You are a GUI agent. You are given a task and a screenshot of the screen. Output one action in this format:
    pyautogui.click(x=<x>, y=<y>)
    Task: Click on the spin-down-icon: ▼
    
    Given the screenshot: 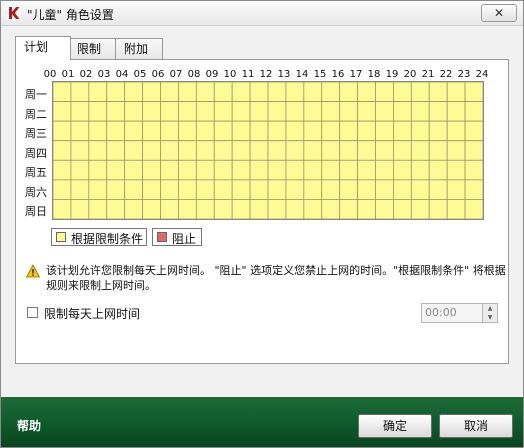 What is the action you would take?
    pyautogui.click(x=489, y=317)
    